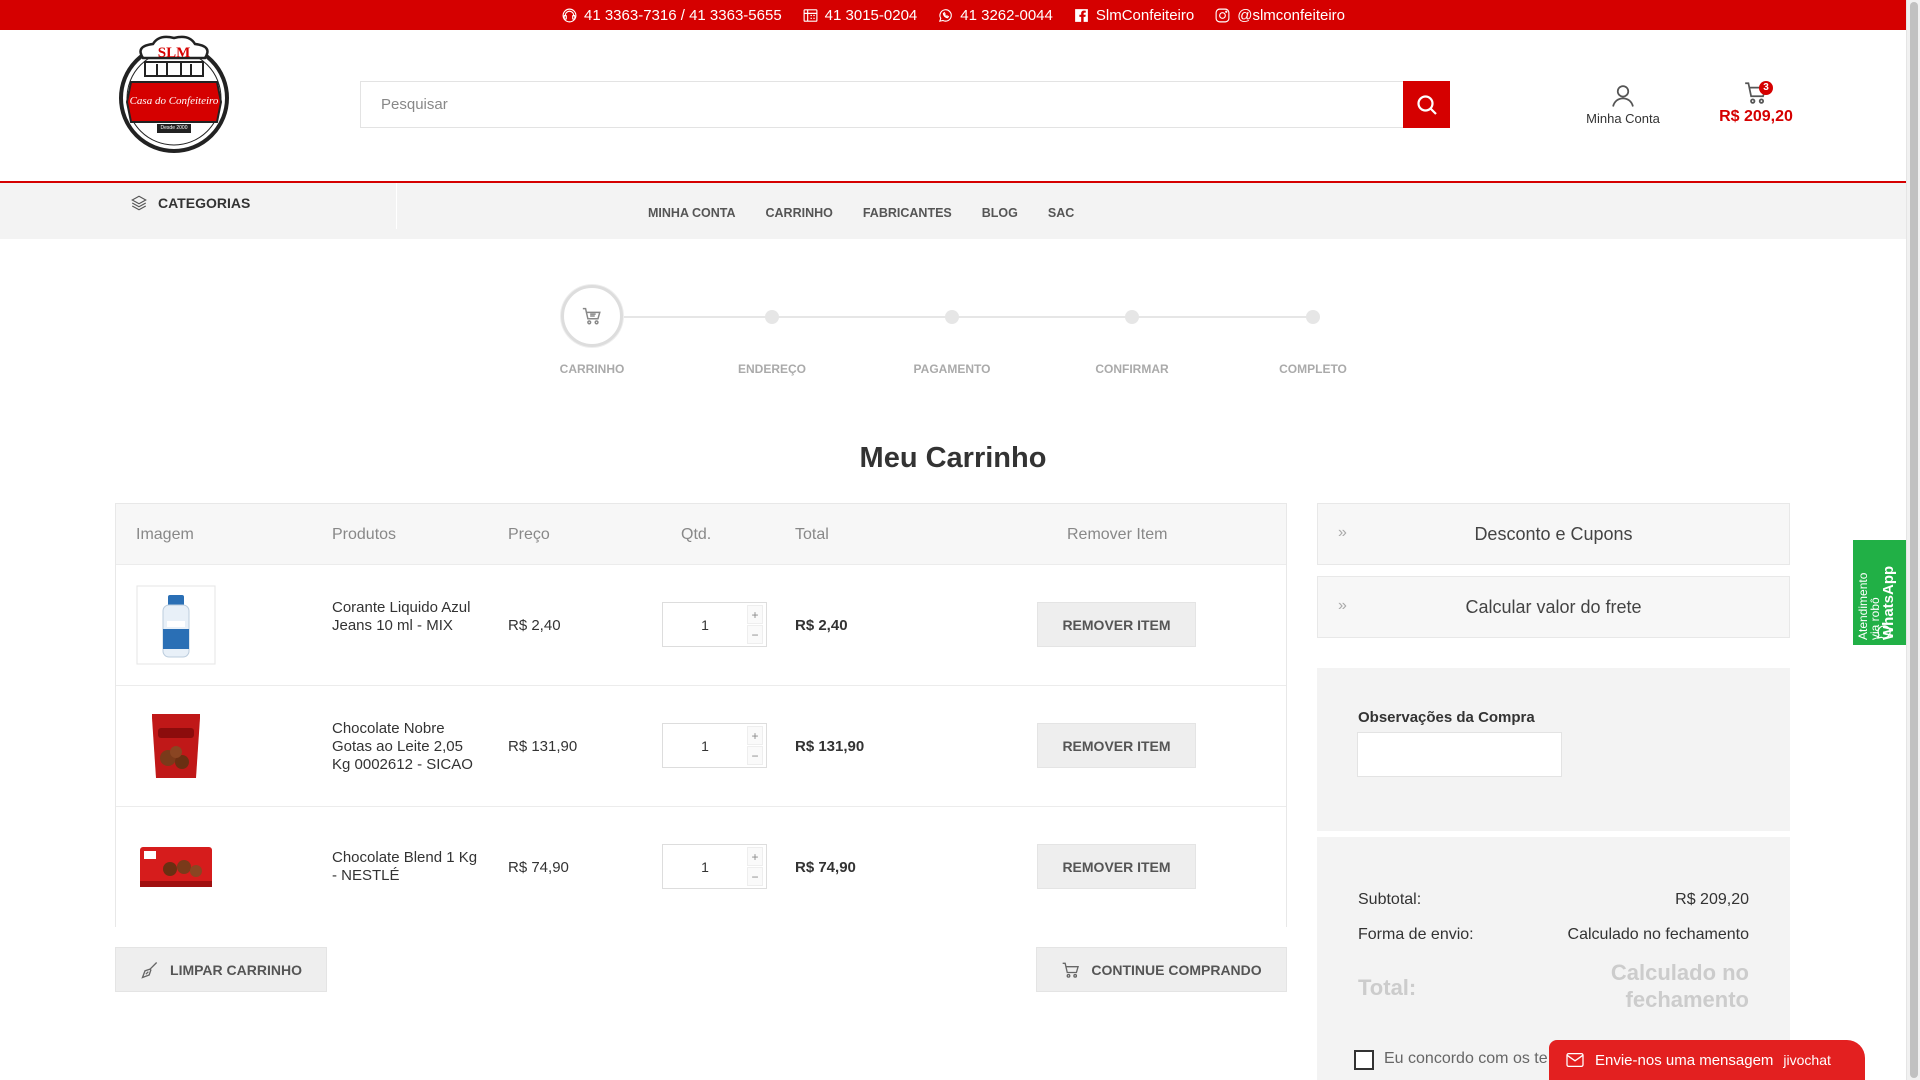  What do you see at coordinates (882, 104) in the screenshot?
I see `search-input` at bounding box center [882, 104].